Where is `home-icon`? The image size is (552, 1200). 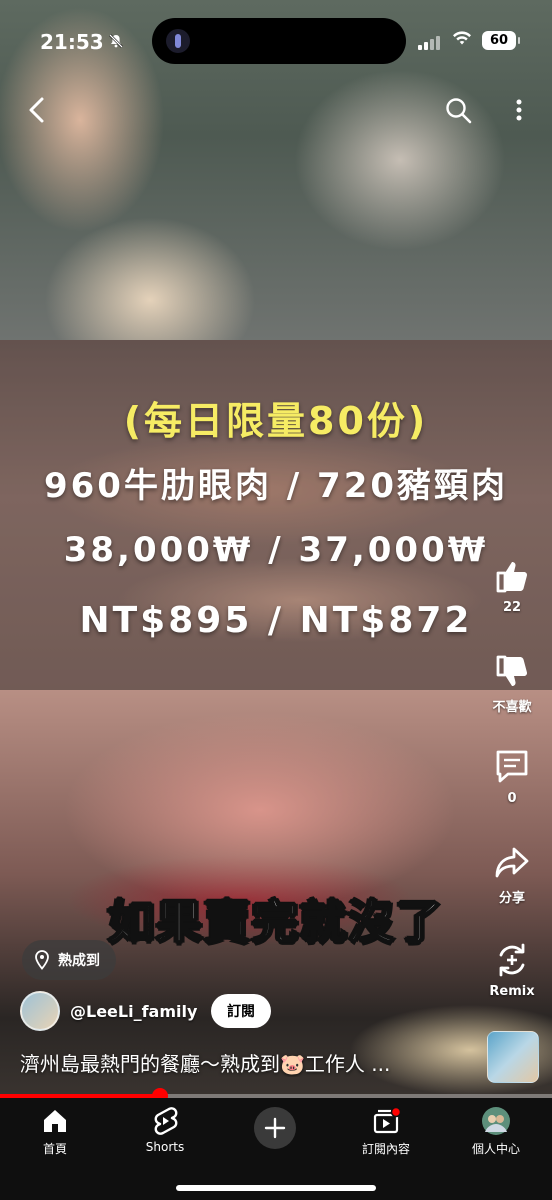 home-icon is located at coordinates (55, 1121).